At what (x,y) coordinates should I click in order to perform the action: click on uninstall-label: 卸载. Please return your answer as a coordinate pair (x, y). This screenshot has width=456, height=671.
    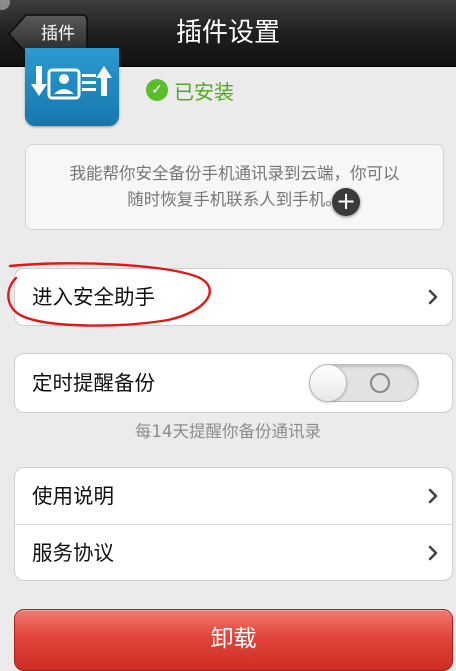
    Looking at the image, I should click on (233, 639).